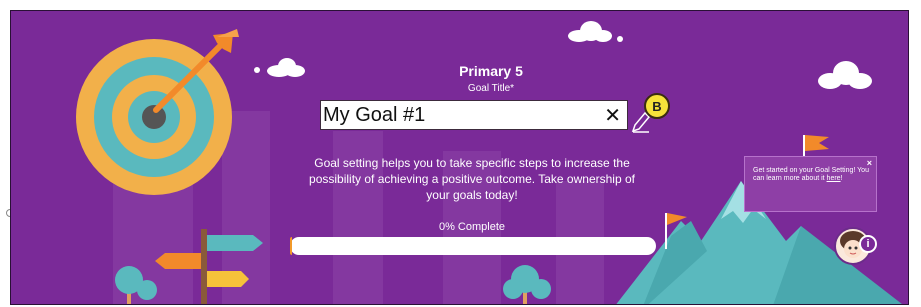  What do you see at coordinates (841, 178) in the screenshot?
I see `tooltip-text-end: !` at bounding box center [841, 178].